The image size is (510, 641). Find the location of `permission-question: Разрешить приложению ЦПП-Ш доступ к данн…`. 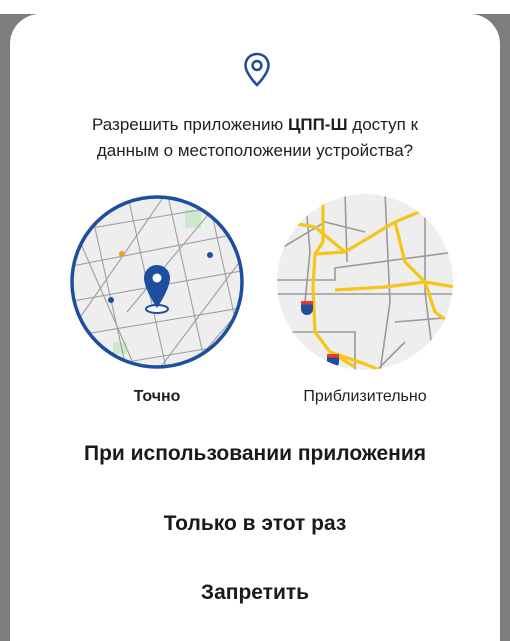

permission-question: Разрешить приложению ЦПП-Ш доступ к данн… is located at coordinates (255, 137).